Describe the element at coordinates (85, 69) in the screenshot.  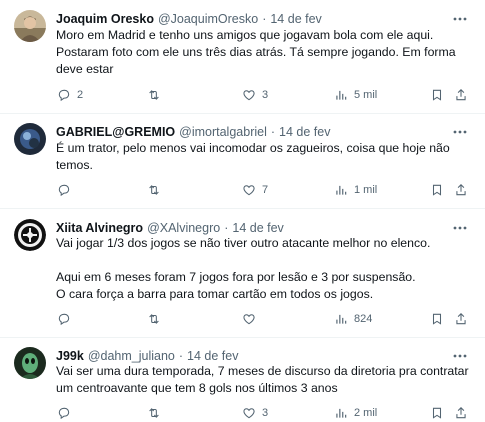
I see `tweet-text-line: deve estar` at that location.